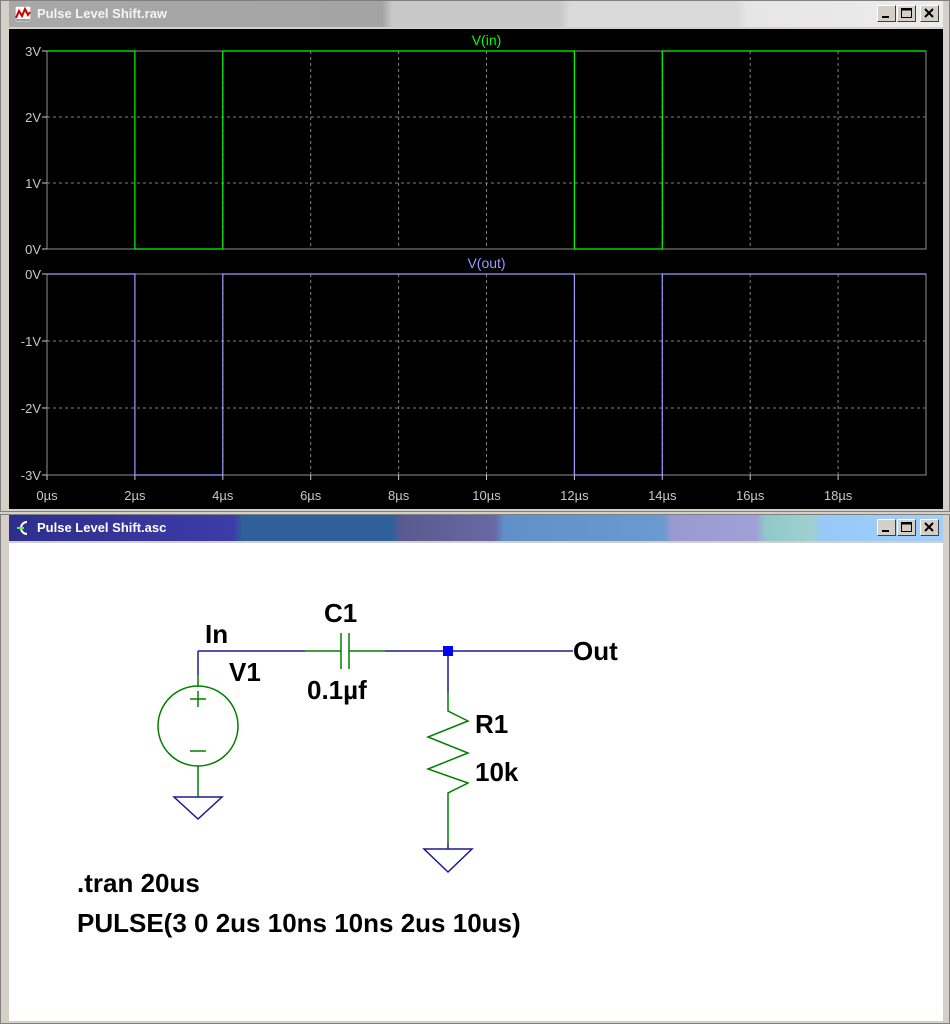 Image resolution: width=950 pixels, height=1024 pixels. Describe the element at coordinates (22, 528) in the screenshot. I see `schematic-icon` at that location.